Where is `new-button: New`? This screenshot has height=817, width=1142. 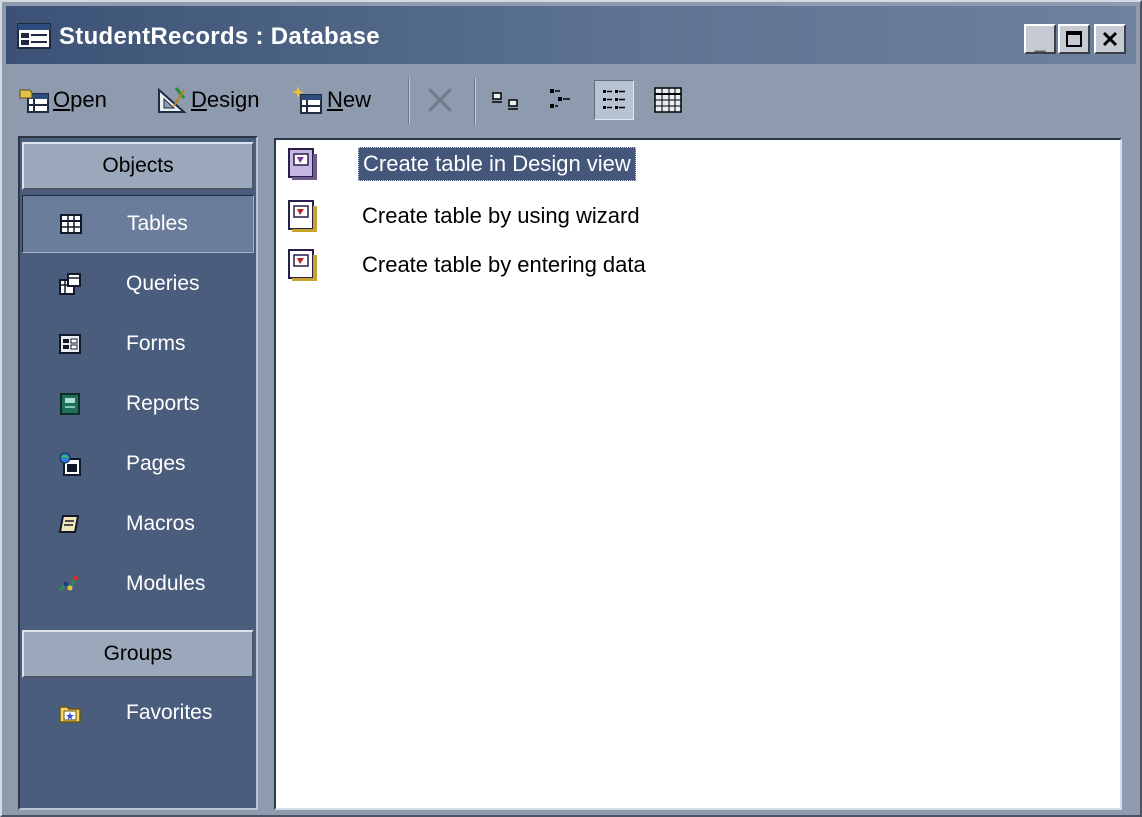 new-button: New is located at coordinates (331, 100).